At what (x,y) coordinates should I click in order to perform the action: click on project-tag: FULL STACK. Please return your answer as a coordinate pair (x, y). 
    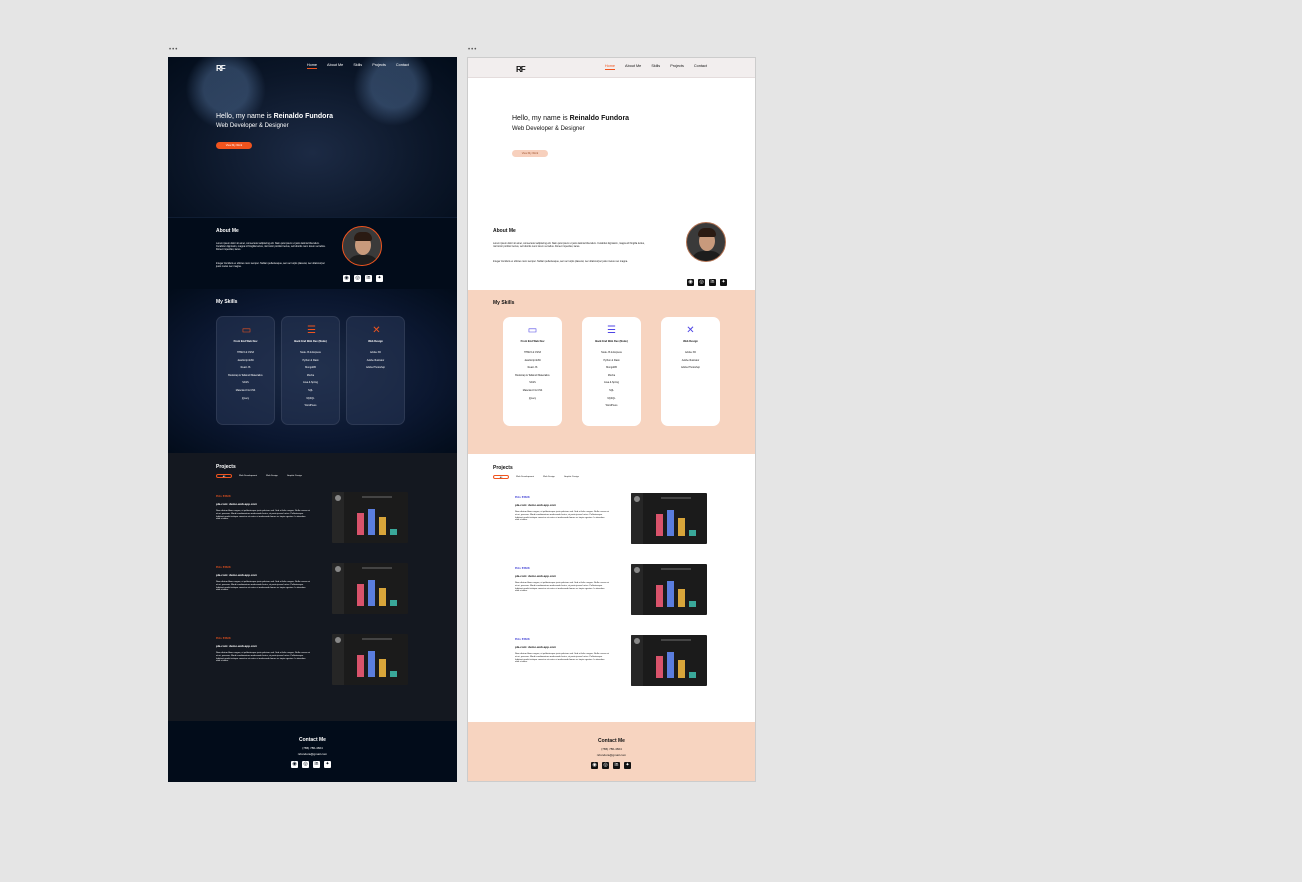
    Looking at the image, I should click on (522, 497).